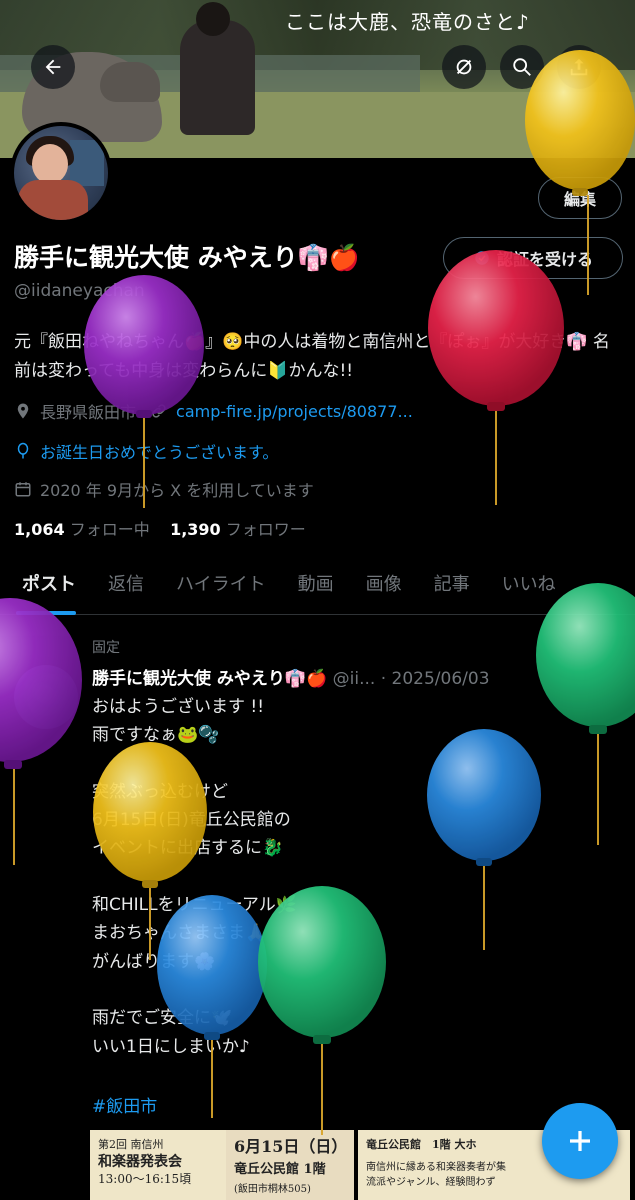  I want to click on banner-person, so click(217, 77).